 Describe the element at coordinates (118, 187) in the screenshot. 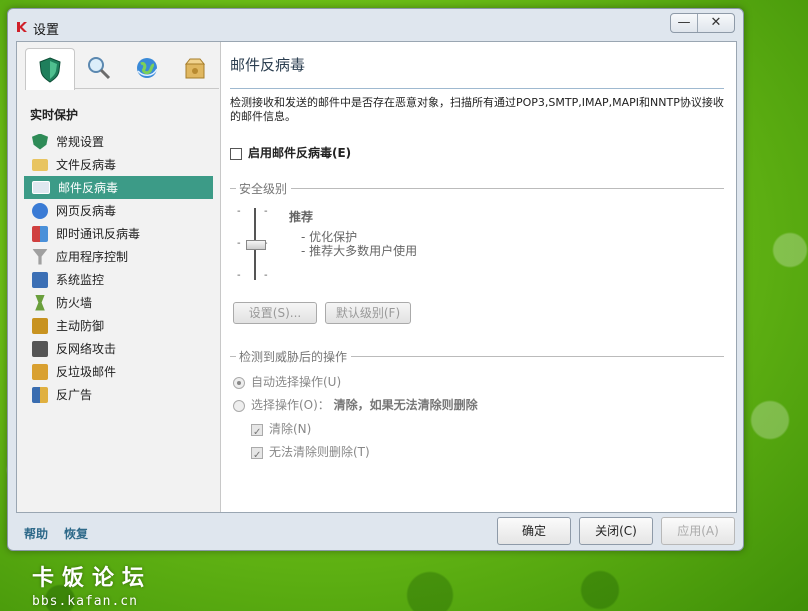

I see `sidebar-item-mail-av: 邮件反病毒` at that location.